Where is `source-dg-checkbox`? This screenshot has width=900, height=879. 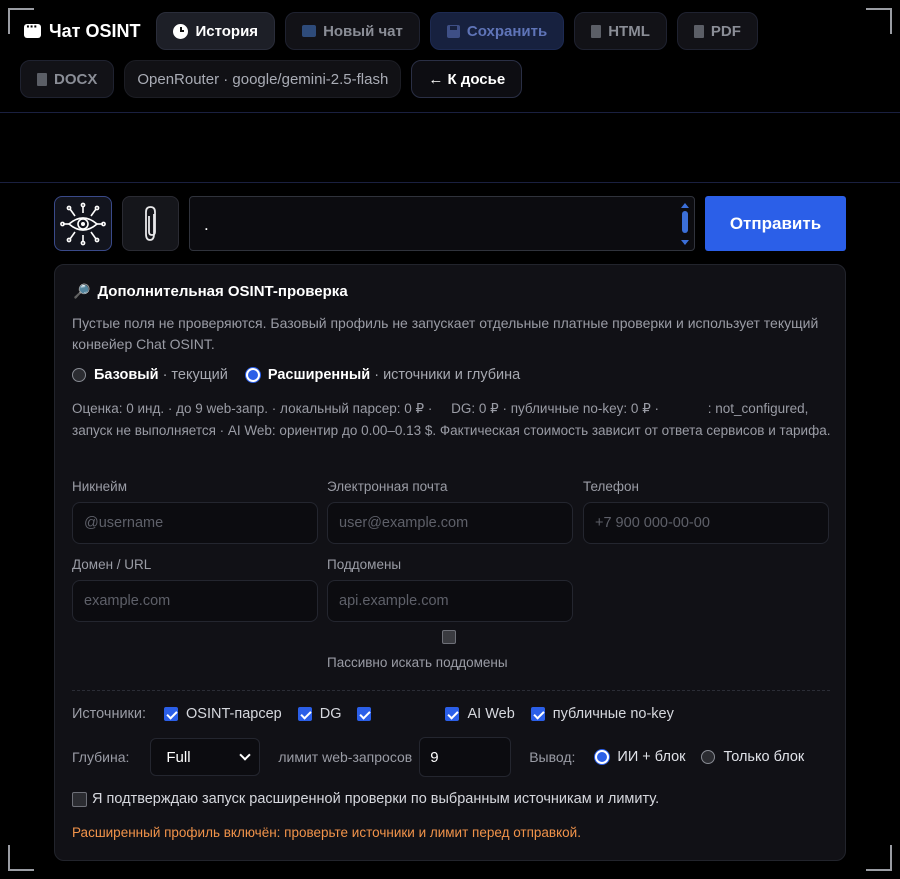 source-dg-checkbox is located at coordinates (304, 714).